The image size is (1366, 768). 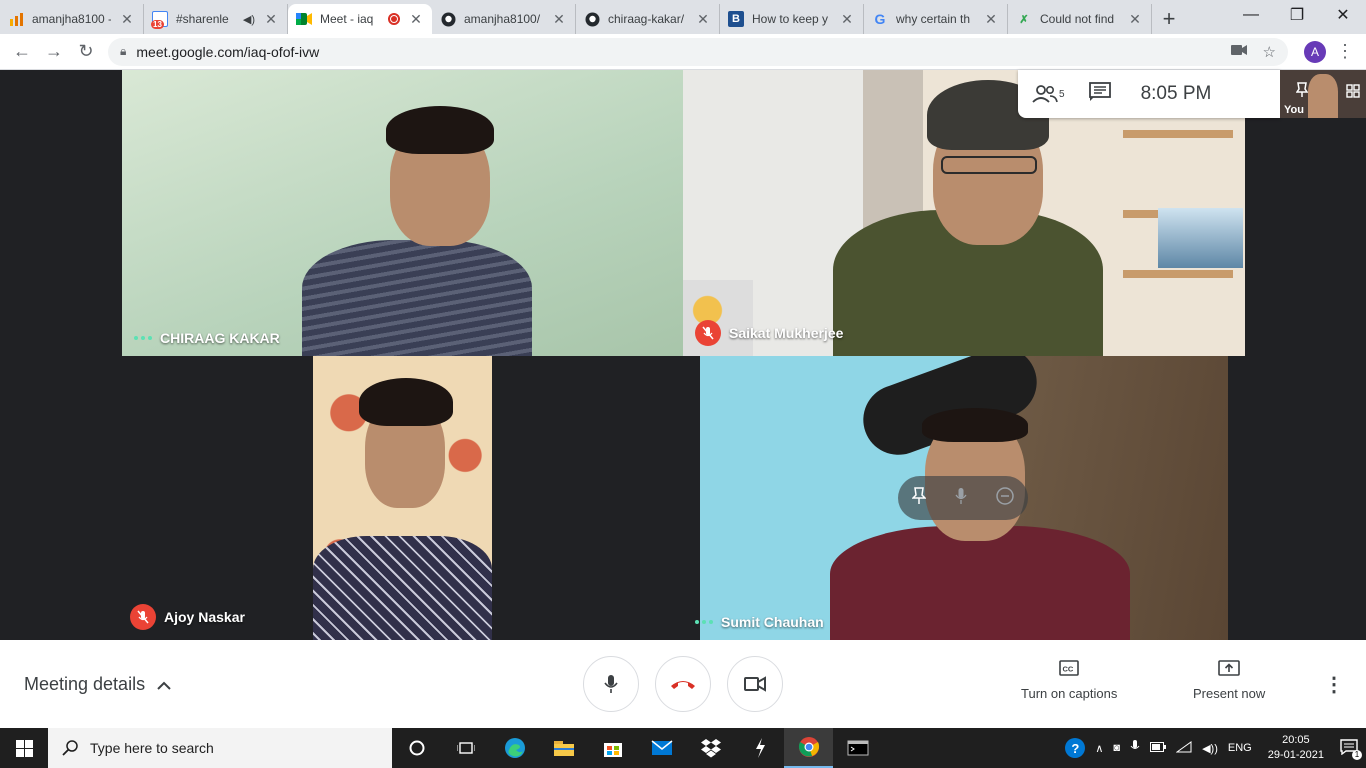 I want to click on file-explorer-icon, so click(x=563, y=748).